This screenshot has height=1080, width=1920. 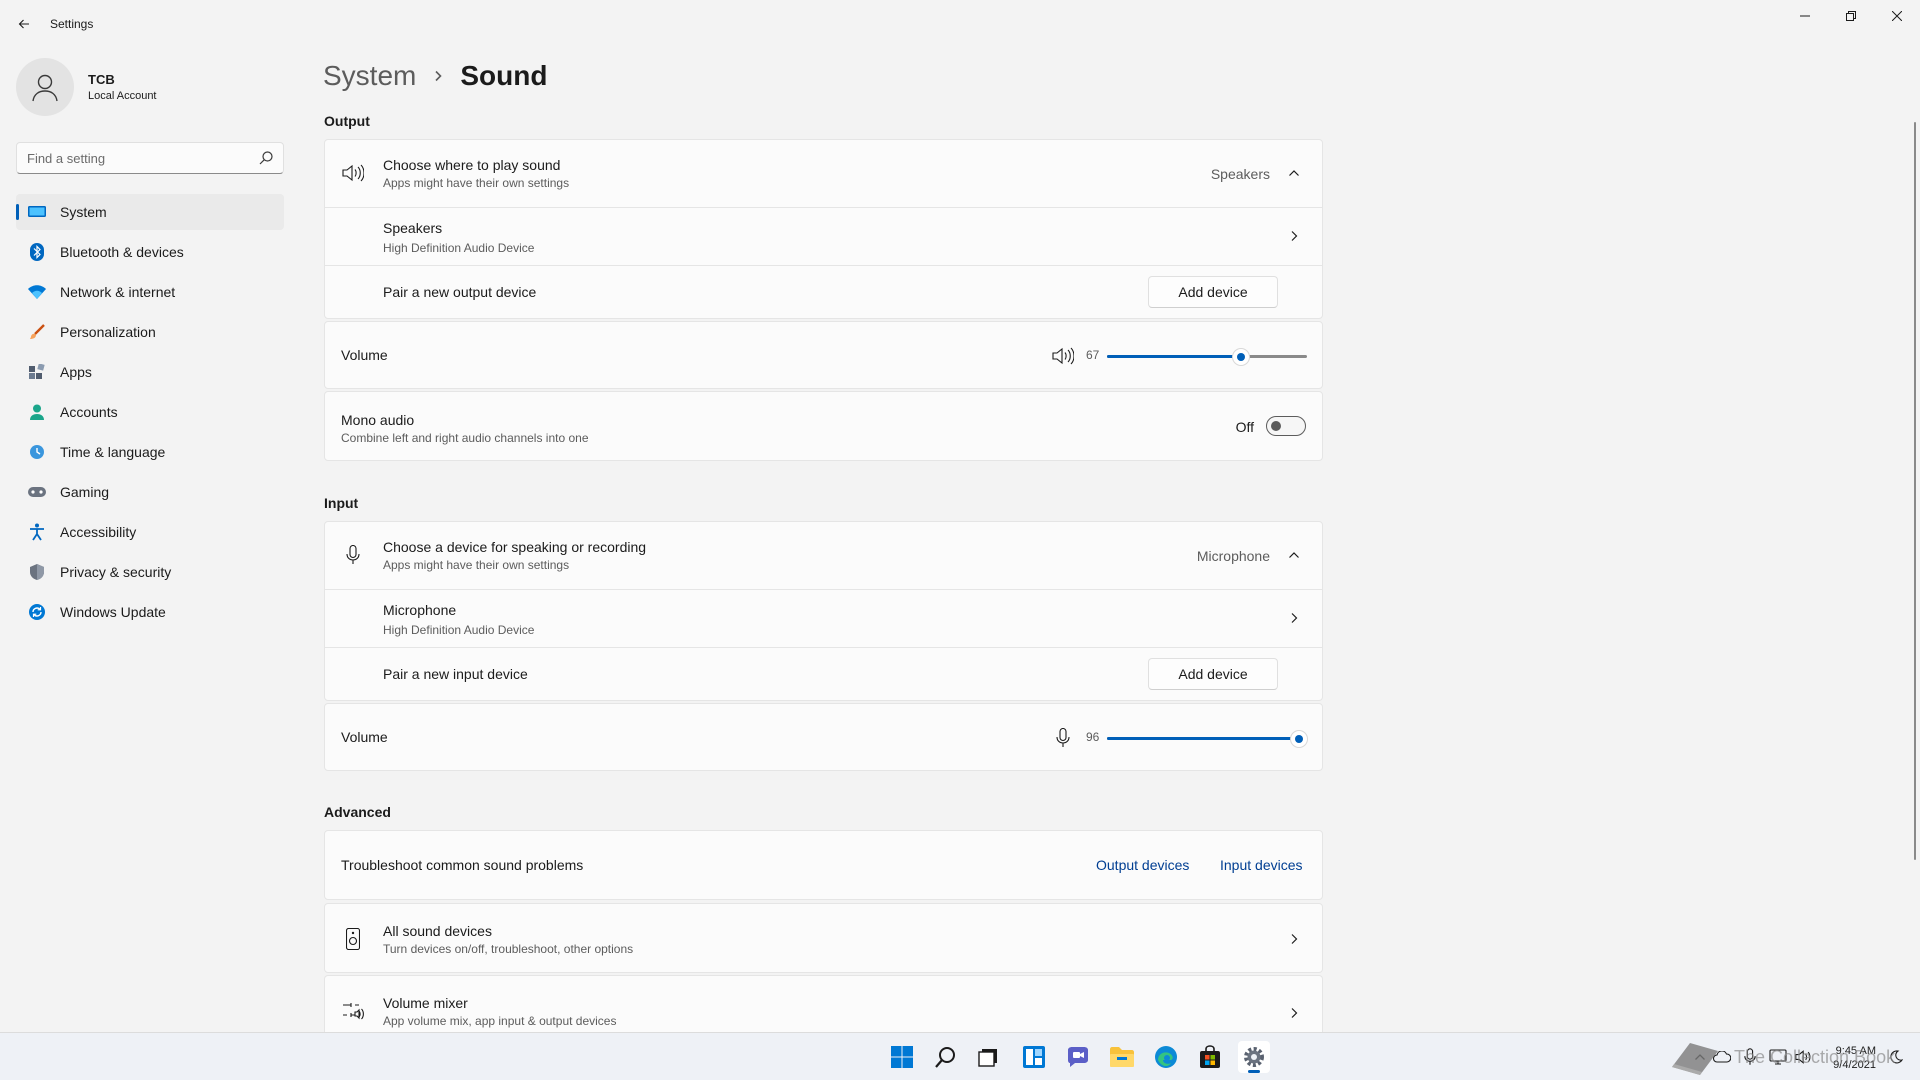 What do you see at coordinates (98, 532) in the screenshot?
I see `sidebar-item-label: Accessibility` at bounding box center [98, 532].